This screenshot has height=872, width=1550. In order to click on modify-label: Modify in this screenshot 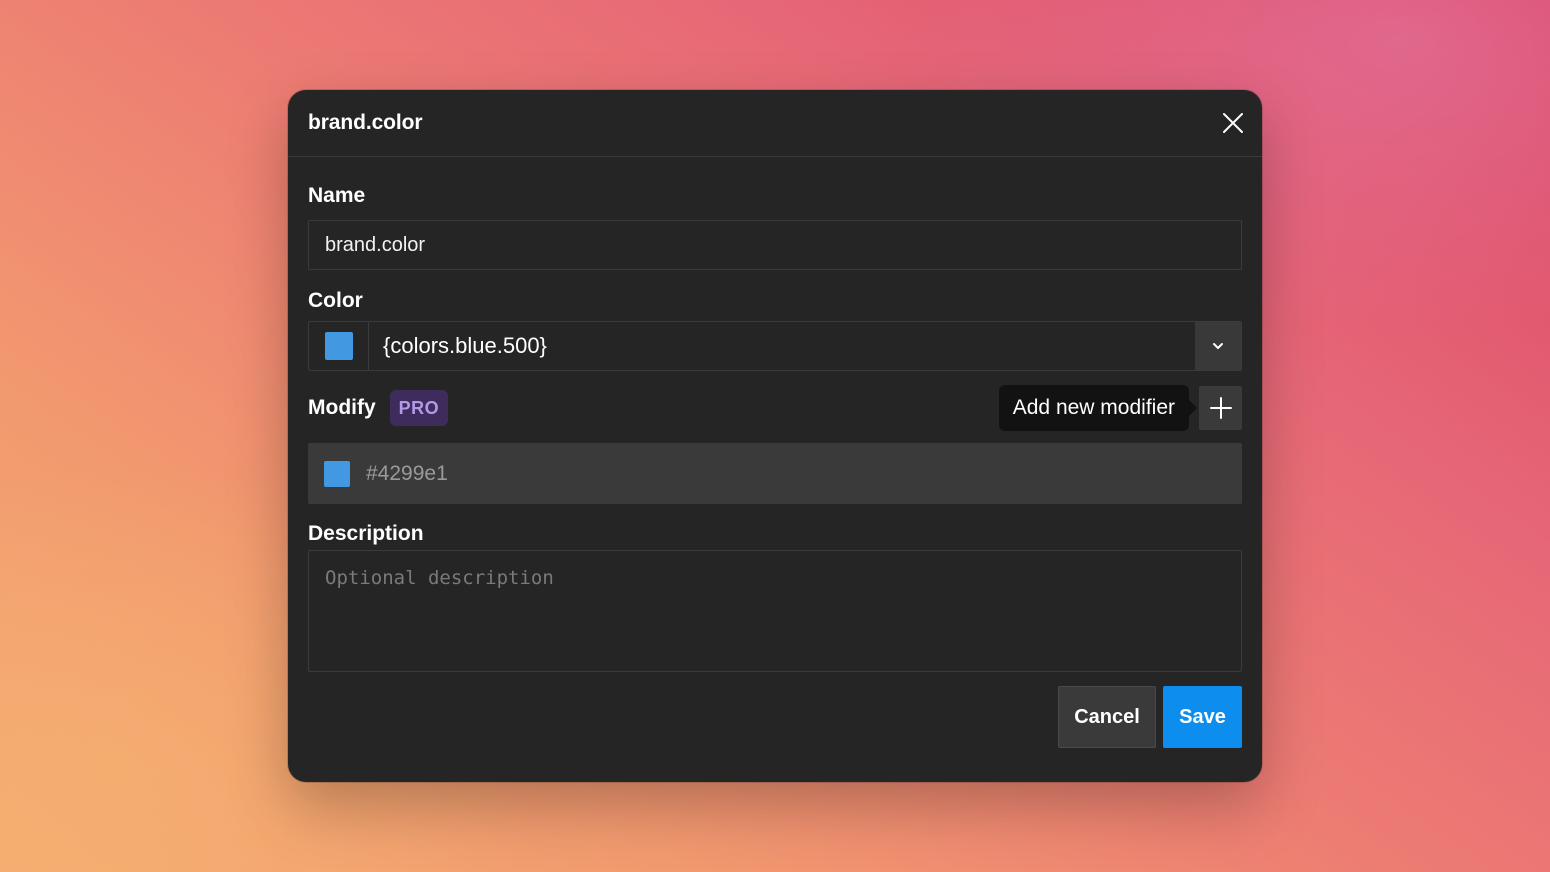, I will do `click(342, 407)`.